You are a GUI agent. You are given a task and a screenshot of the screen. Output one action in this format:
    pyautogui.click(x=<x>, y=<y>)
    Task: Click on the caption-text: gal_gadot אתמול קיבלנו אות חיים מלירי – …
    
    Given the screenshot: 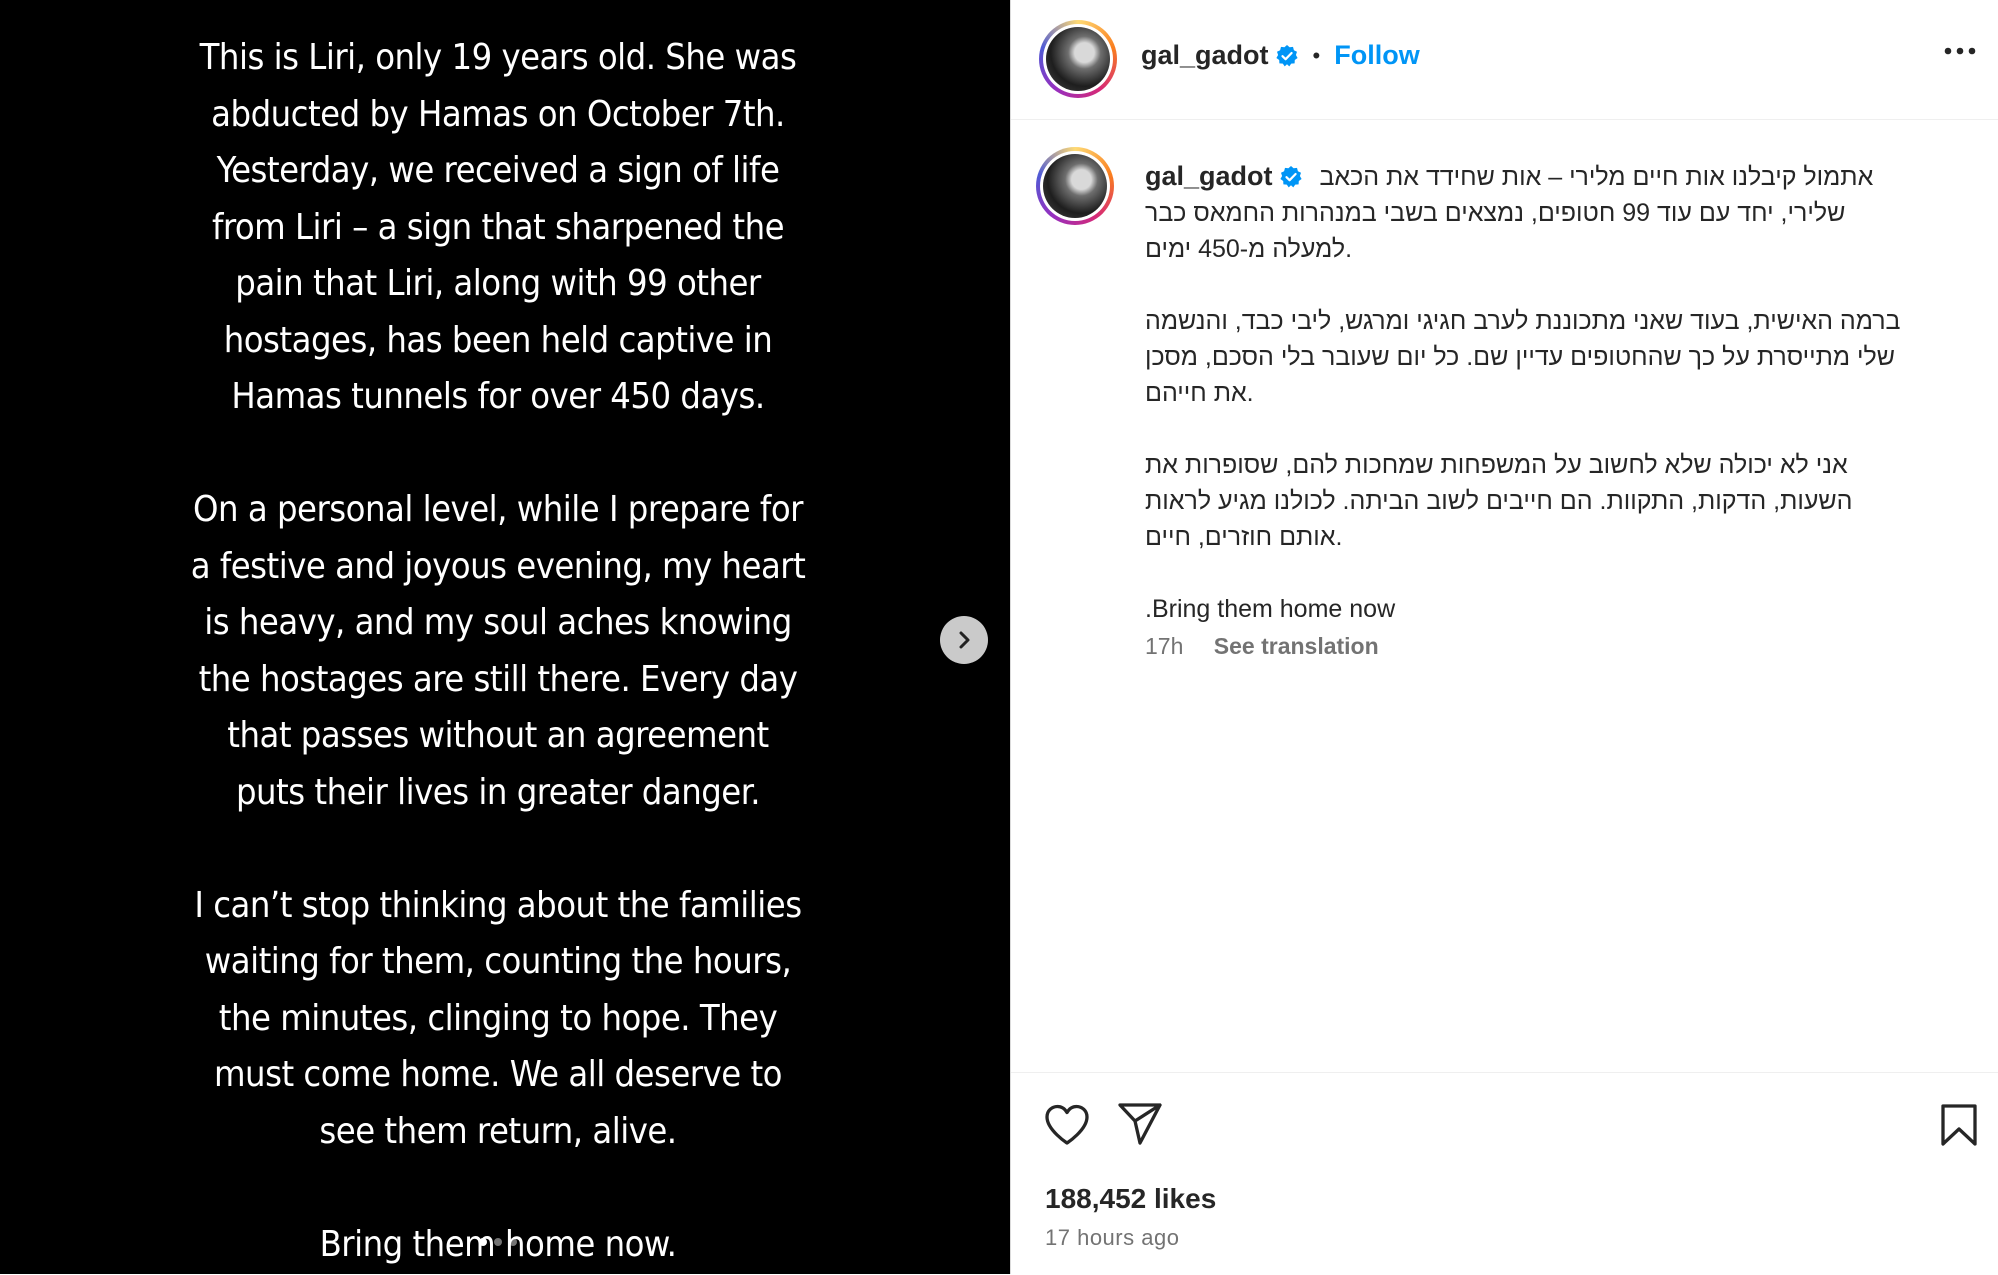 What is the action you would take?
    pyautogui.click(x=1545, y=392)
    